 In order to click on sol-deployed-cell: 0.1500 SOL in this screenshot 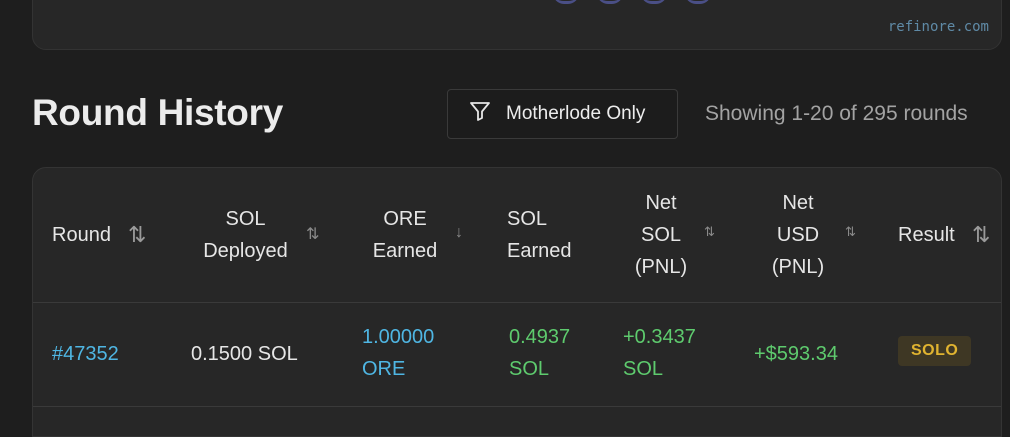, I will do `click(244, 354)`.